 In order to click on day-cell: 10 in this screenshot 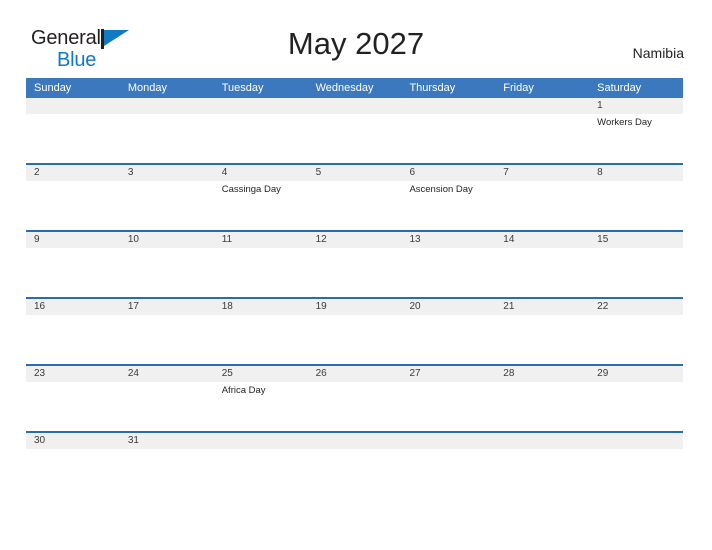, I will do `click(166, 264)`.